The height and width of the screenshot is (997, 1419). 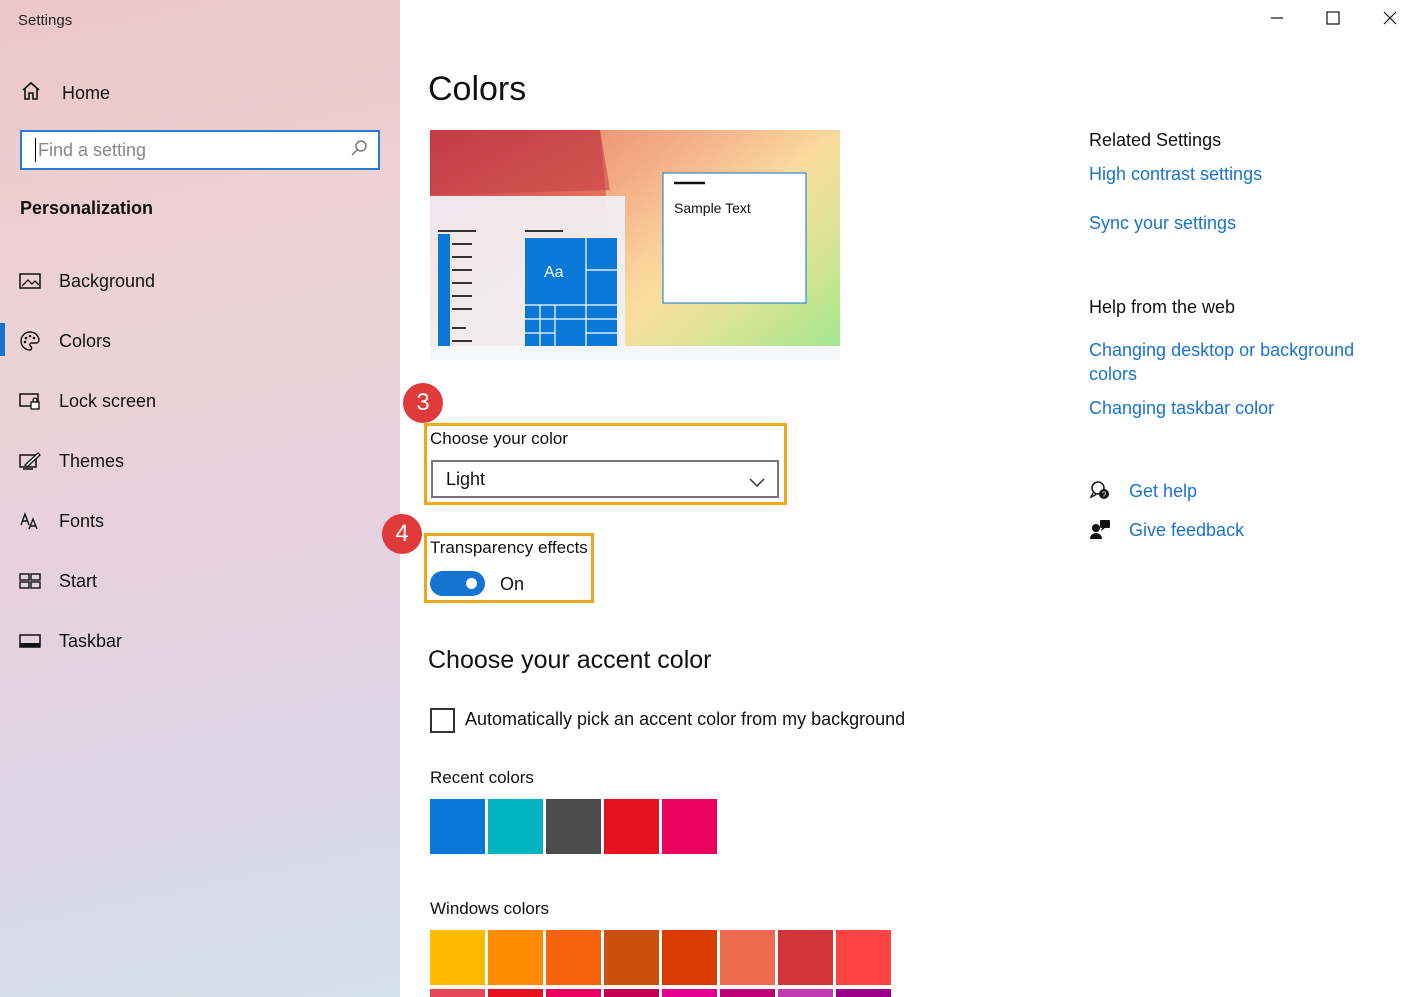 I want to click on help-link-taskbar-color: Changing taskbar color, so click(x=1181, y=408).